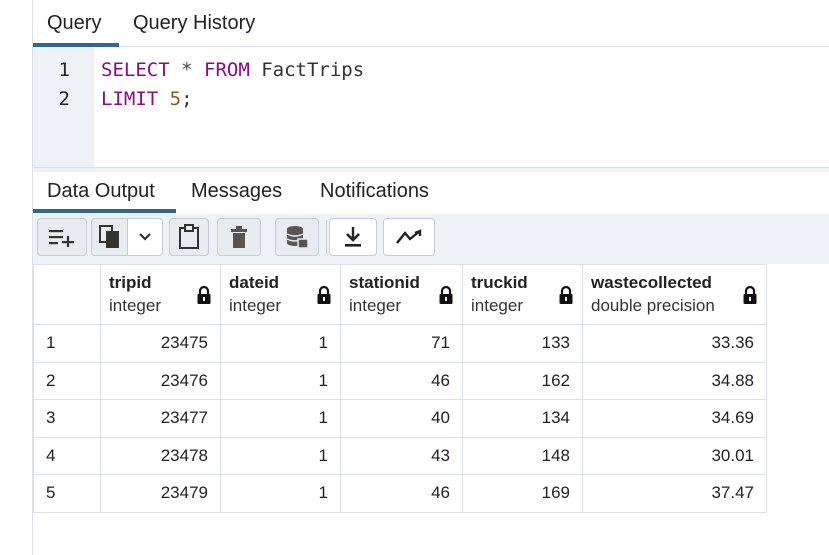 The height and width of the screenshot is (555, 829). I want to click on download-icon, so click(353, 237).